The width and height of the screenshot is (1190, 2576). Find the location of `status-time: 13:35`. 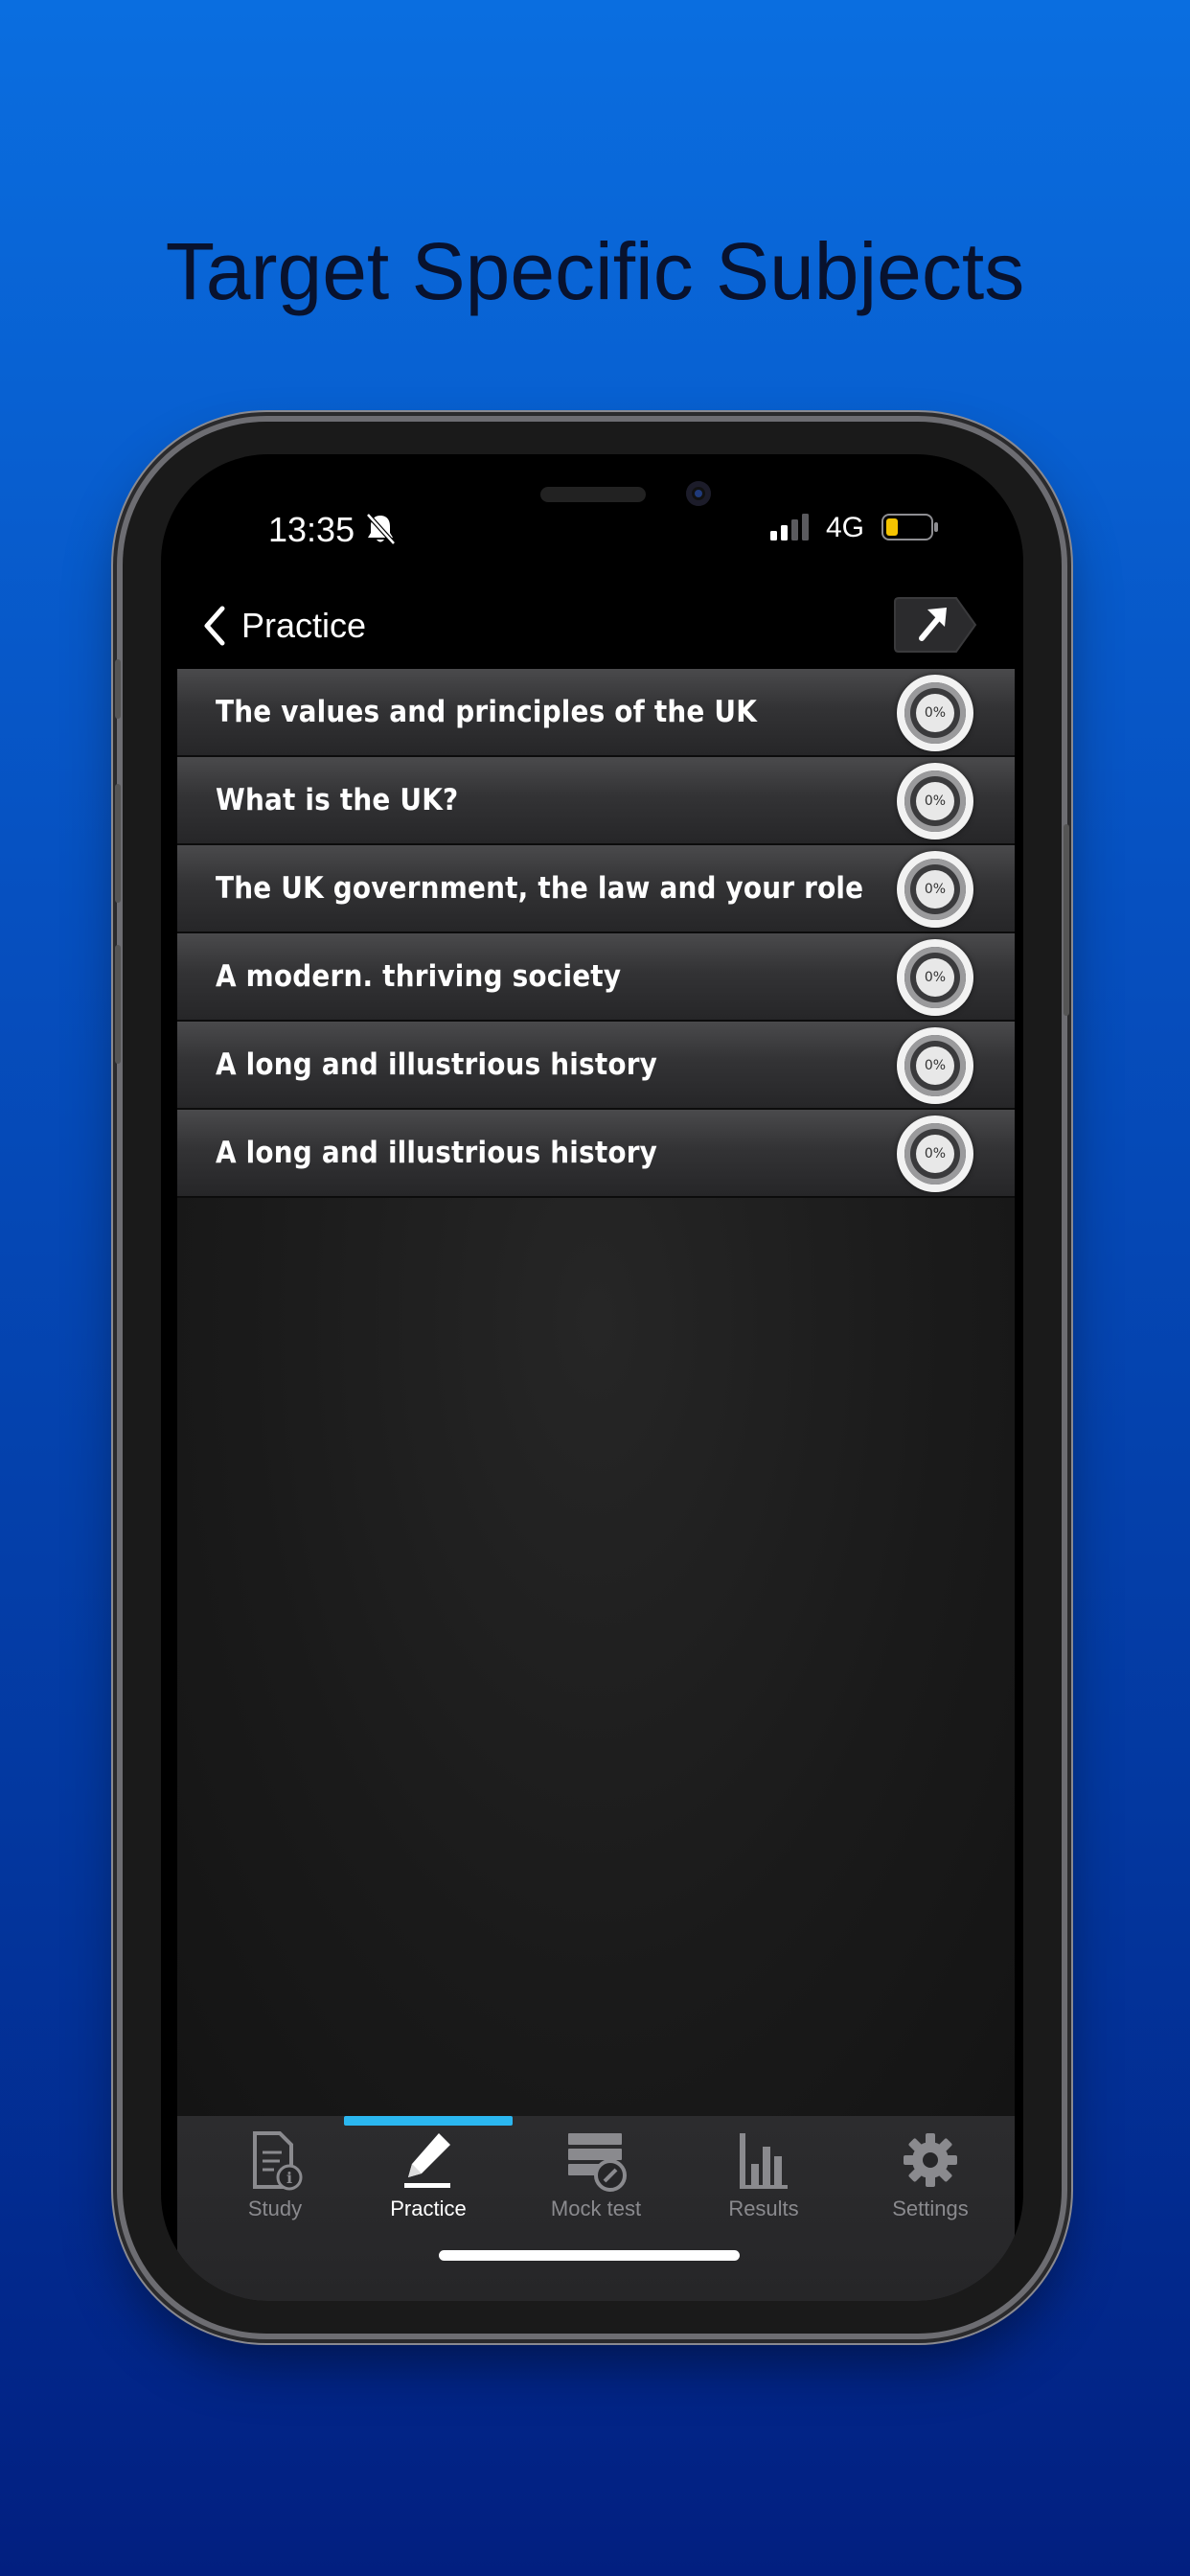

status-time: 13:35 is located at coordinates (311, 529).